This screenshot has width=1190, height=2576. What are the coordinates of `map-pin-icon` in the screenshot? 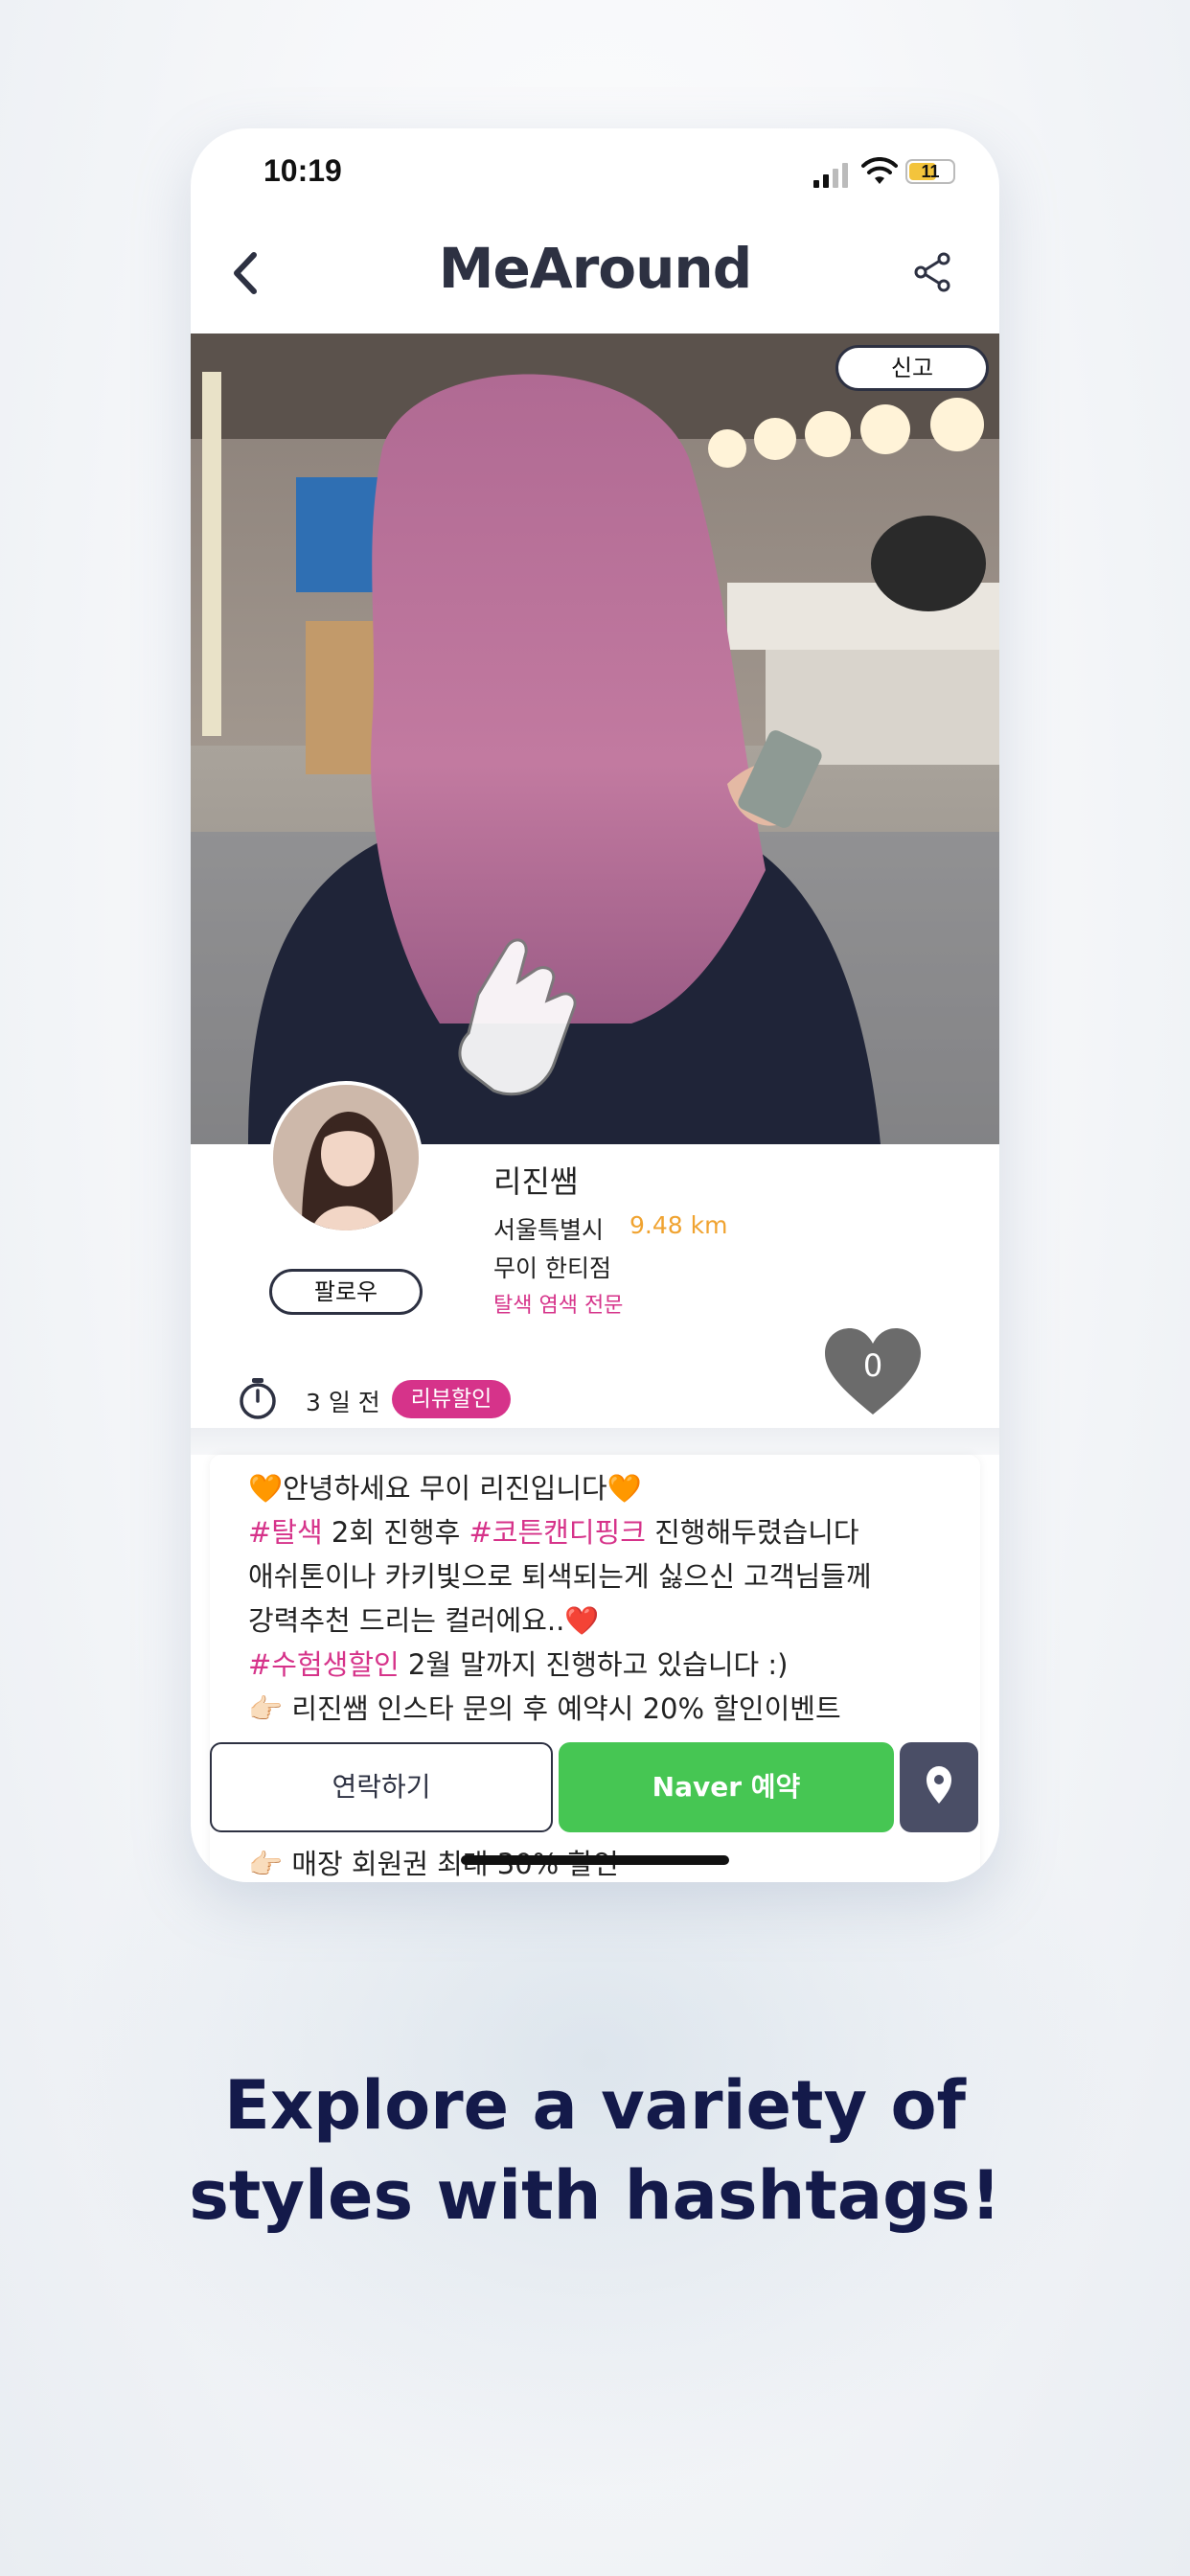 It's located at (939, 1785).